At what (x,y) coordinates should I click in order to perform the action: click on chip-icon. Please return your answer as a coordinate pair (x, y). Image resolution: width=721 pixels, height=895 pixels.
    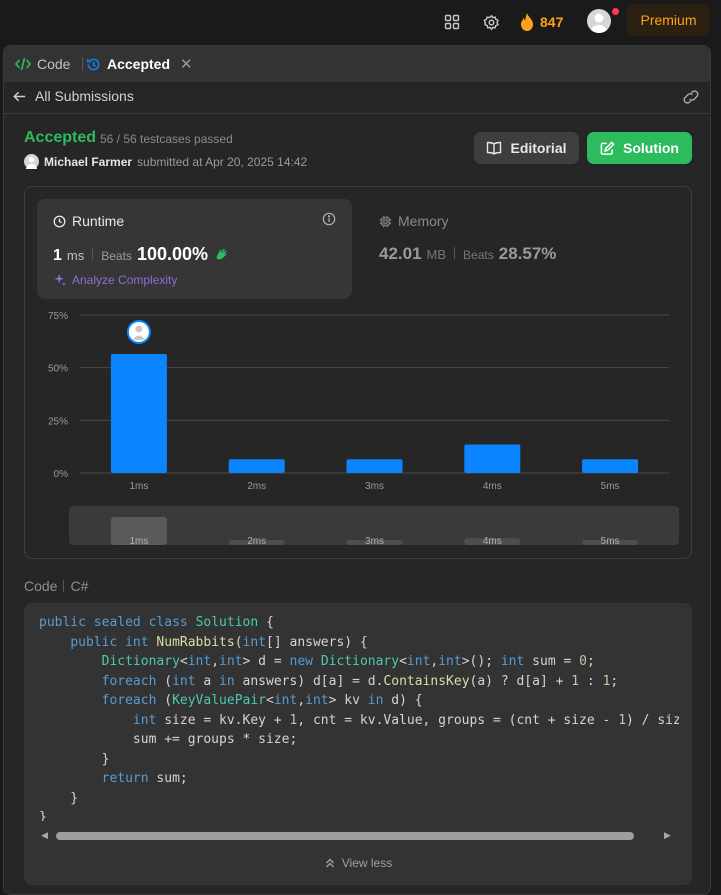
    Looking at the image, I should click on (385, 221).